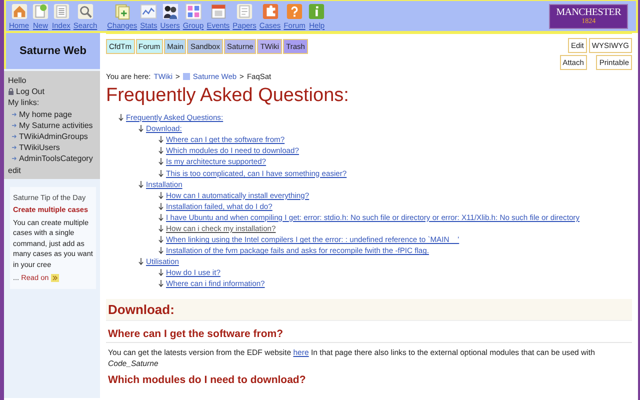  What do you see at coordinates (295, 11) in the screenshot?
I see `question-icon` at bounding box center [295, 11].